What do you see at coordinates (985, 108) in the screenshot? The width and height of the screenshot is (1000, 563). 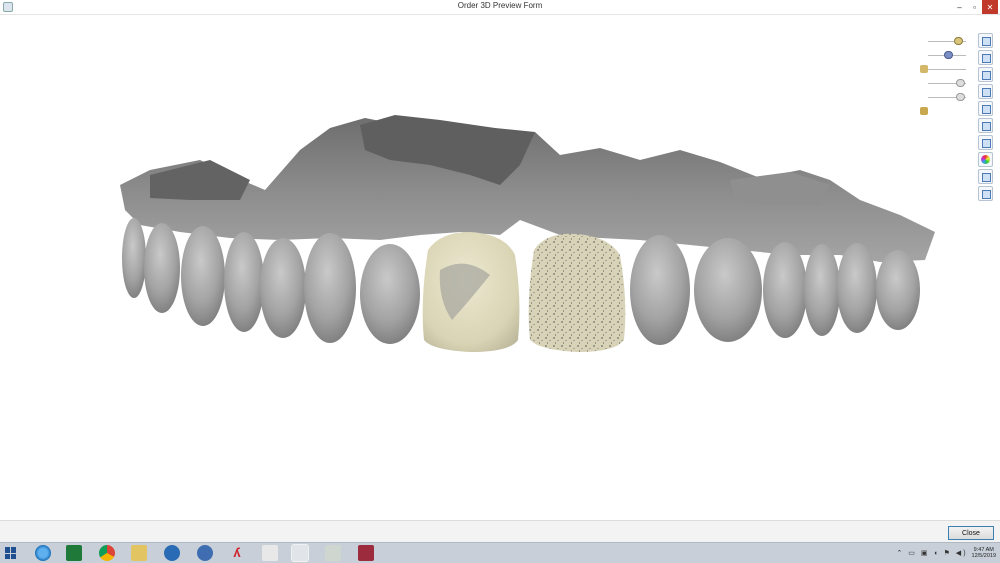 I see `page-icon` at bounding box center [985, 108].